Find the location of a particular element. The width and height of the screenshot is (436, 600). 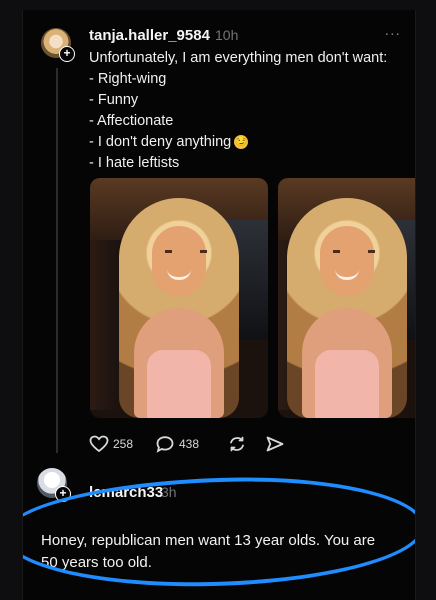

comment-count: 438 is located at coordinates (189, 444).